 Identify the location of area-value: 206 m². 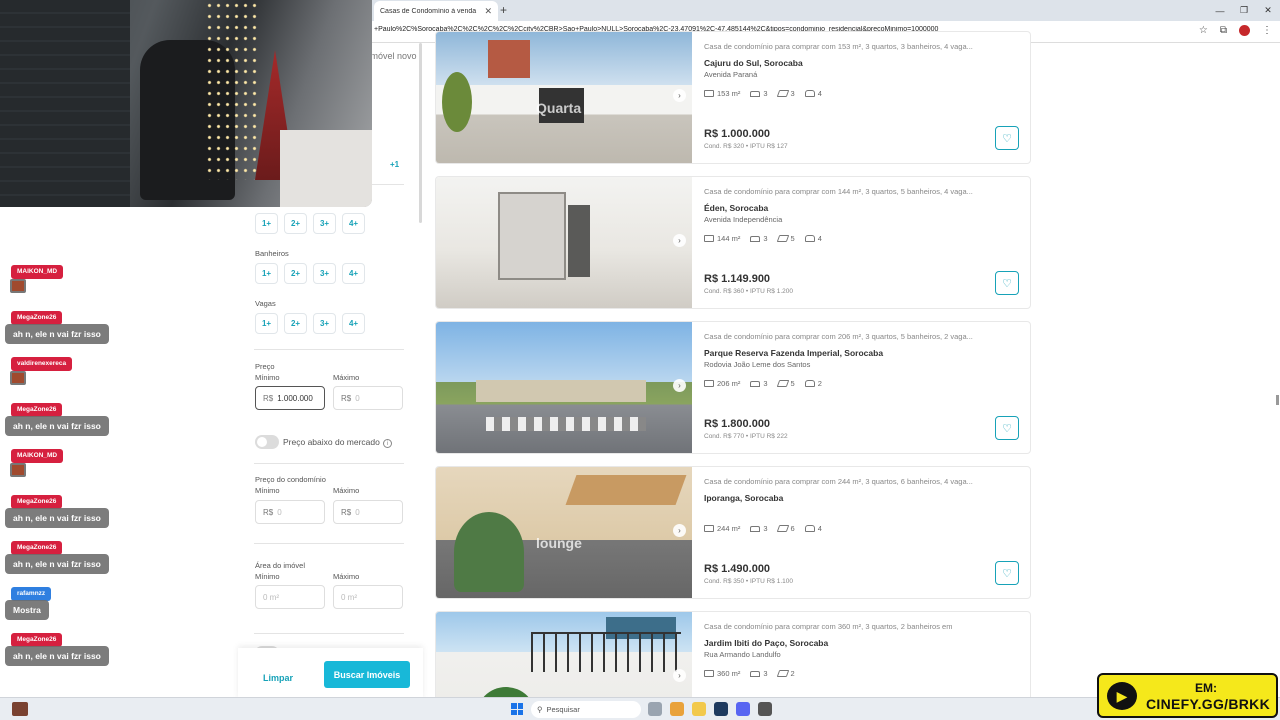
(729, 383).